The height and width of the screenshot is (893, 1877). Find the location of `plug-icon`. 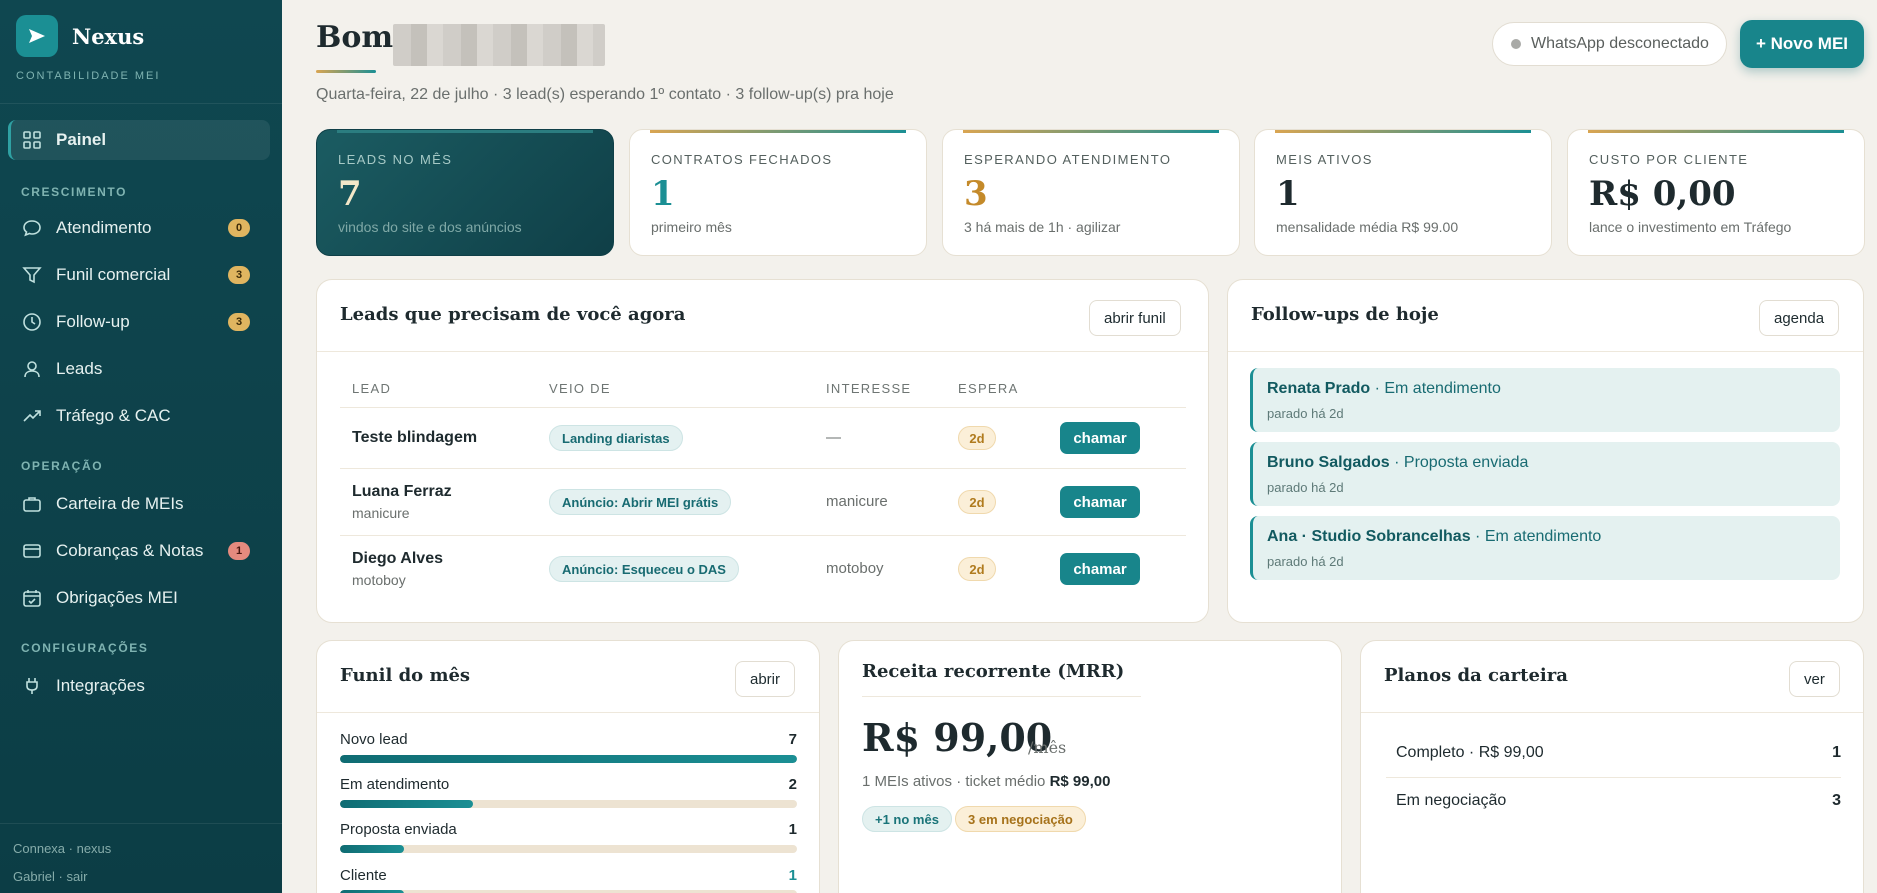

plug-icon is located at coordinates (32, 686).